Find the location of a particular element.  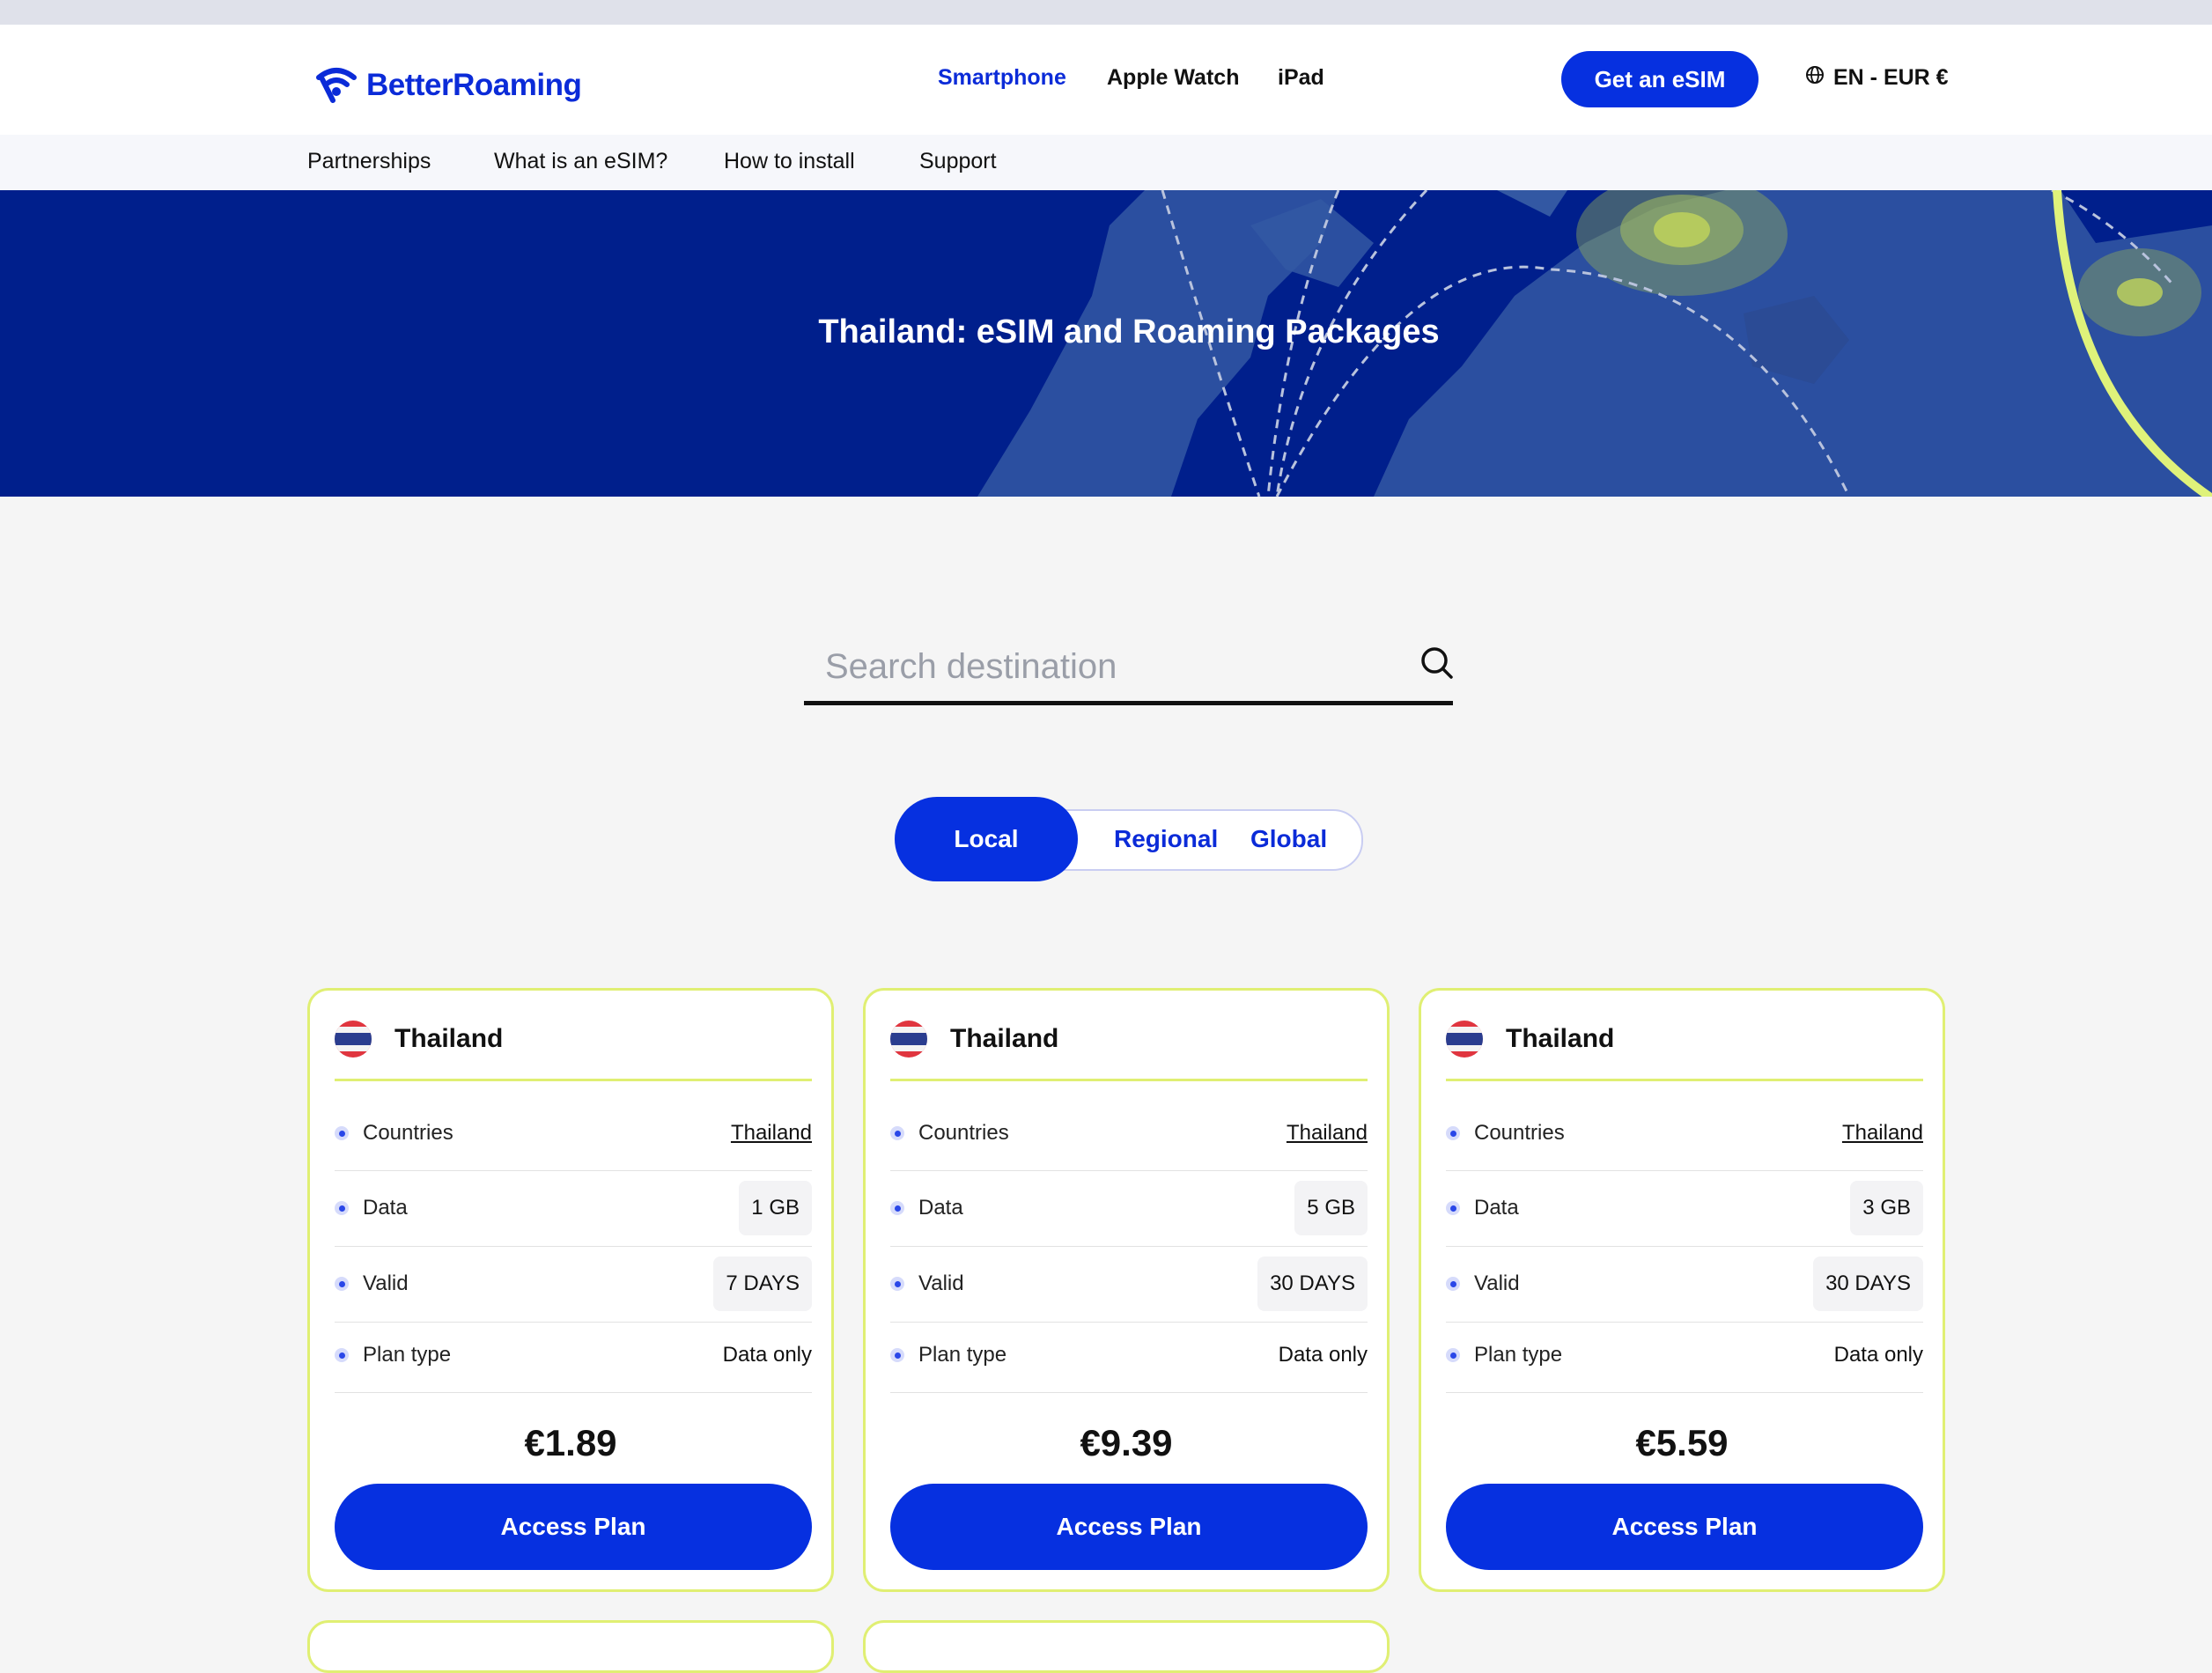

data-value: 5 GB is located at coordinates (1331, 1208).